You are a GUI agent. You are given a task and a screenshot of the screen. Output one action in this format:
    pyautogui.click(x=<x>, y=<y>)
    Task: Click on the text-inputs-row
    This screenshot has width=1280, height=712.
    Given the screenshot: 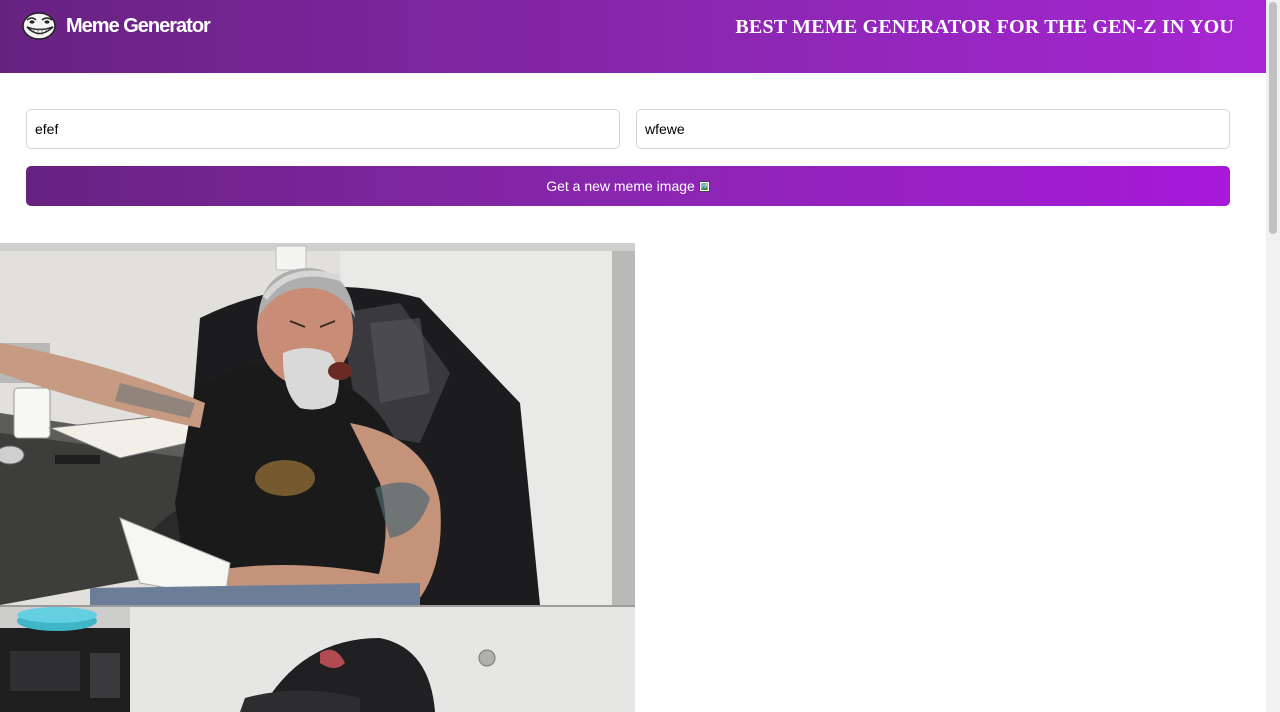 What is the action you would take?
    pyautogui.click(x=628, y=129)
    